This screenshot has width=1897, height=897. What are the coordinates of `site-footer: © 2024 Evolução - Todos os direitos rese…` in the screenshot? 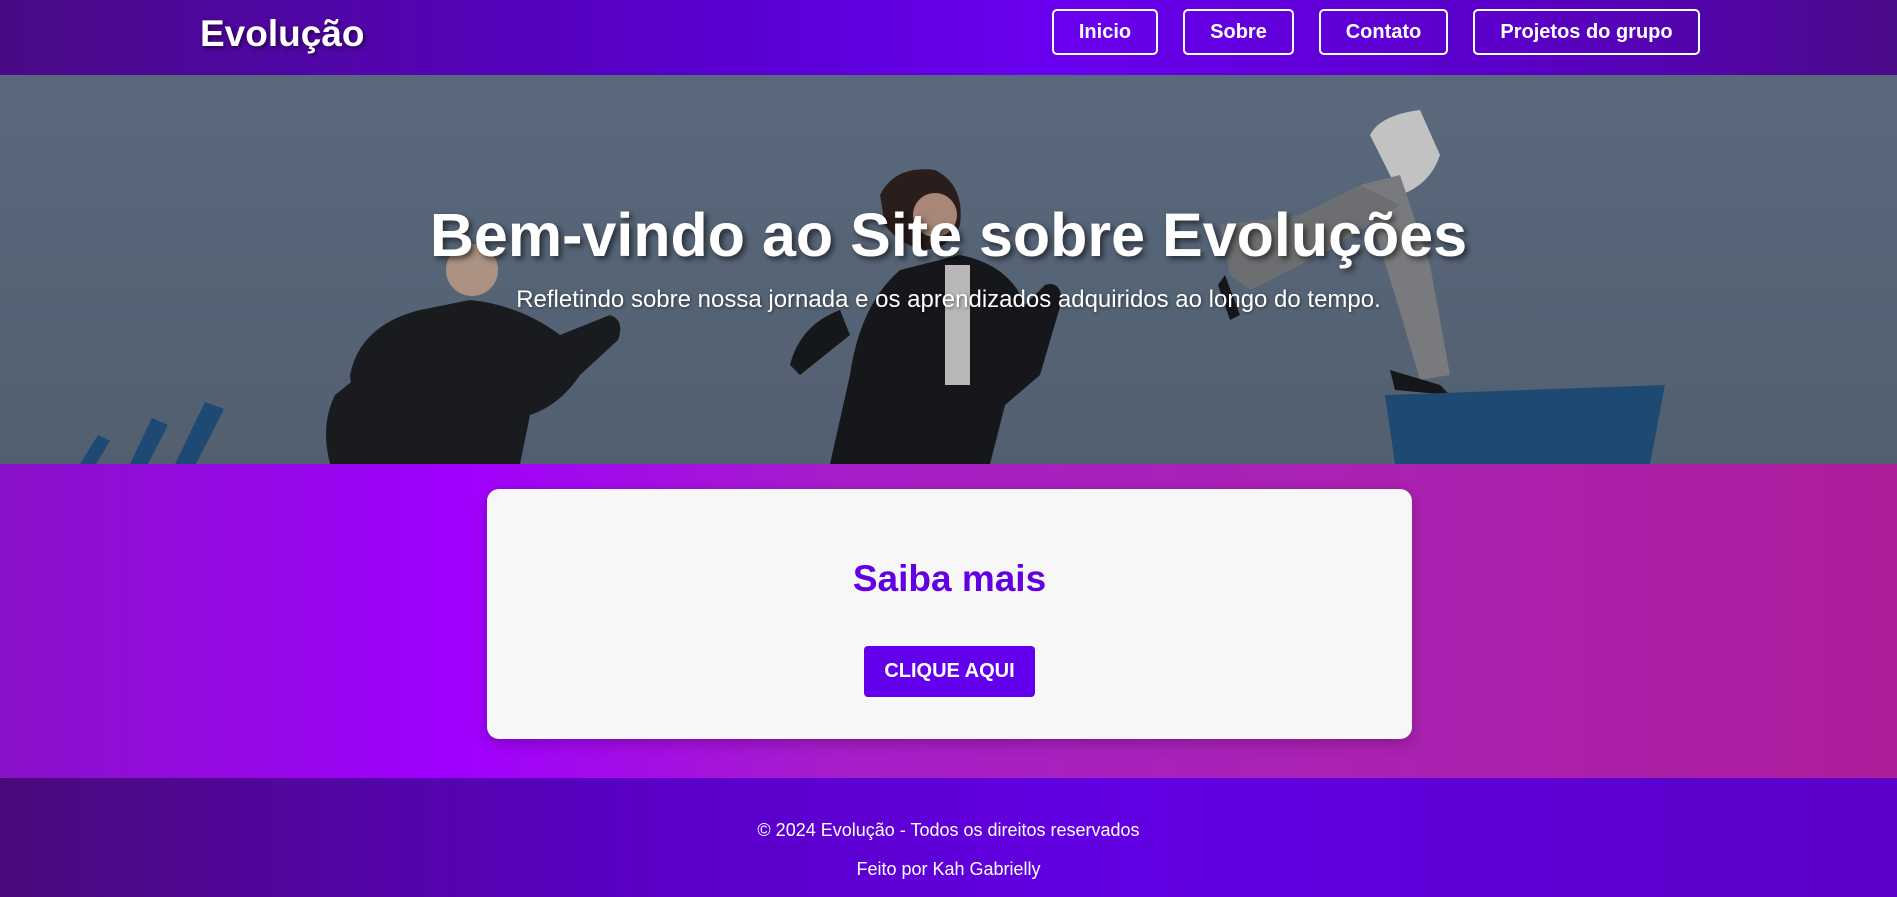 It's located at (948, 837).